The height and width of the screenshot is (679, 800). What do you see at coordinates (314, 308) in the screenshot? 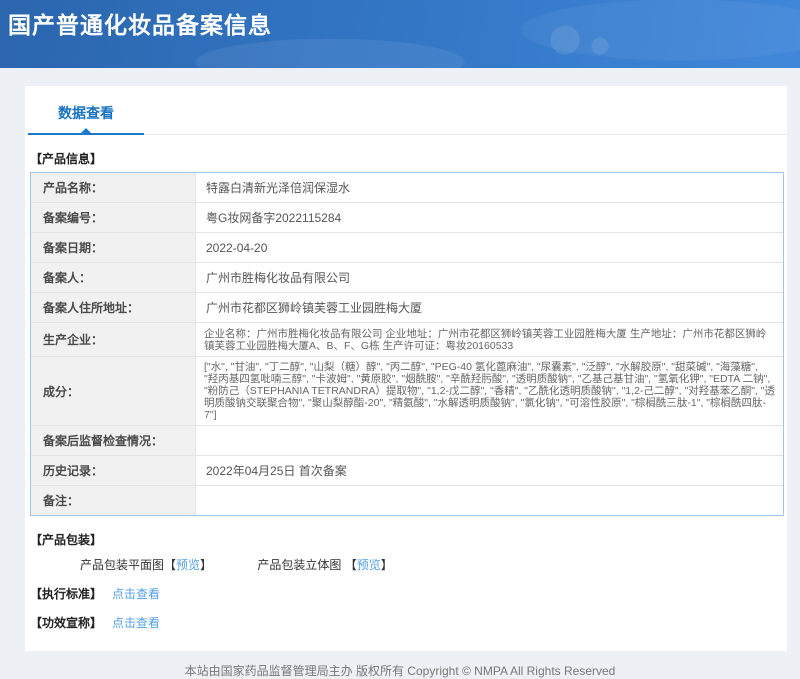
I see `row-value: 广州市花都区狮岭镇芙蓉工业园胜梅大厦` at bounding box center [314, 308].